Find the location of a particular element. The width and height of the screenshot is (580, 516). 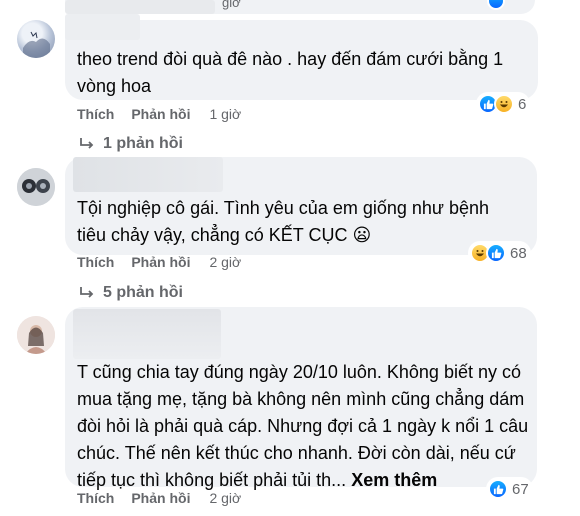

view-replies-link: 1 phản hồi is located at coordinates (131, 144).